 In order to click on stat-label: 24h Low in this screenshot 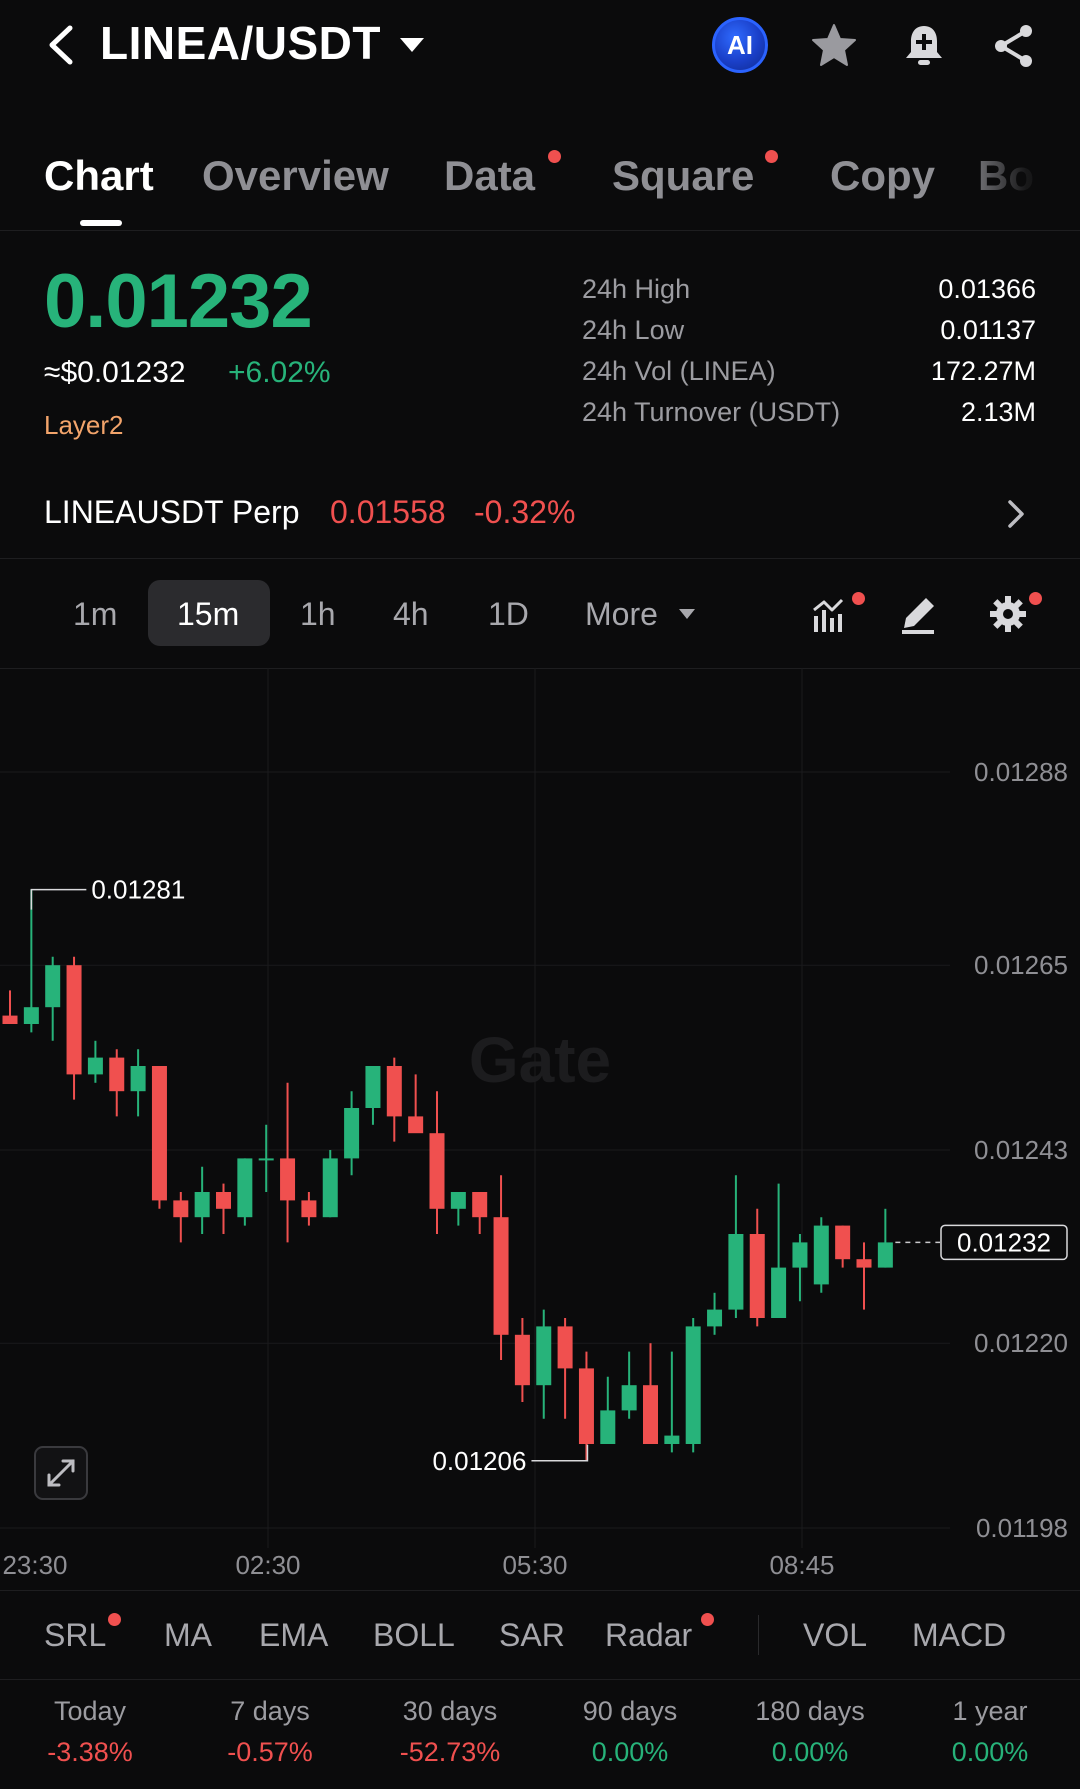, I will do `click(633, 330)`.